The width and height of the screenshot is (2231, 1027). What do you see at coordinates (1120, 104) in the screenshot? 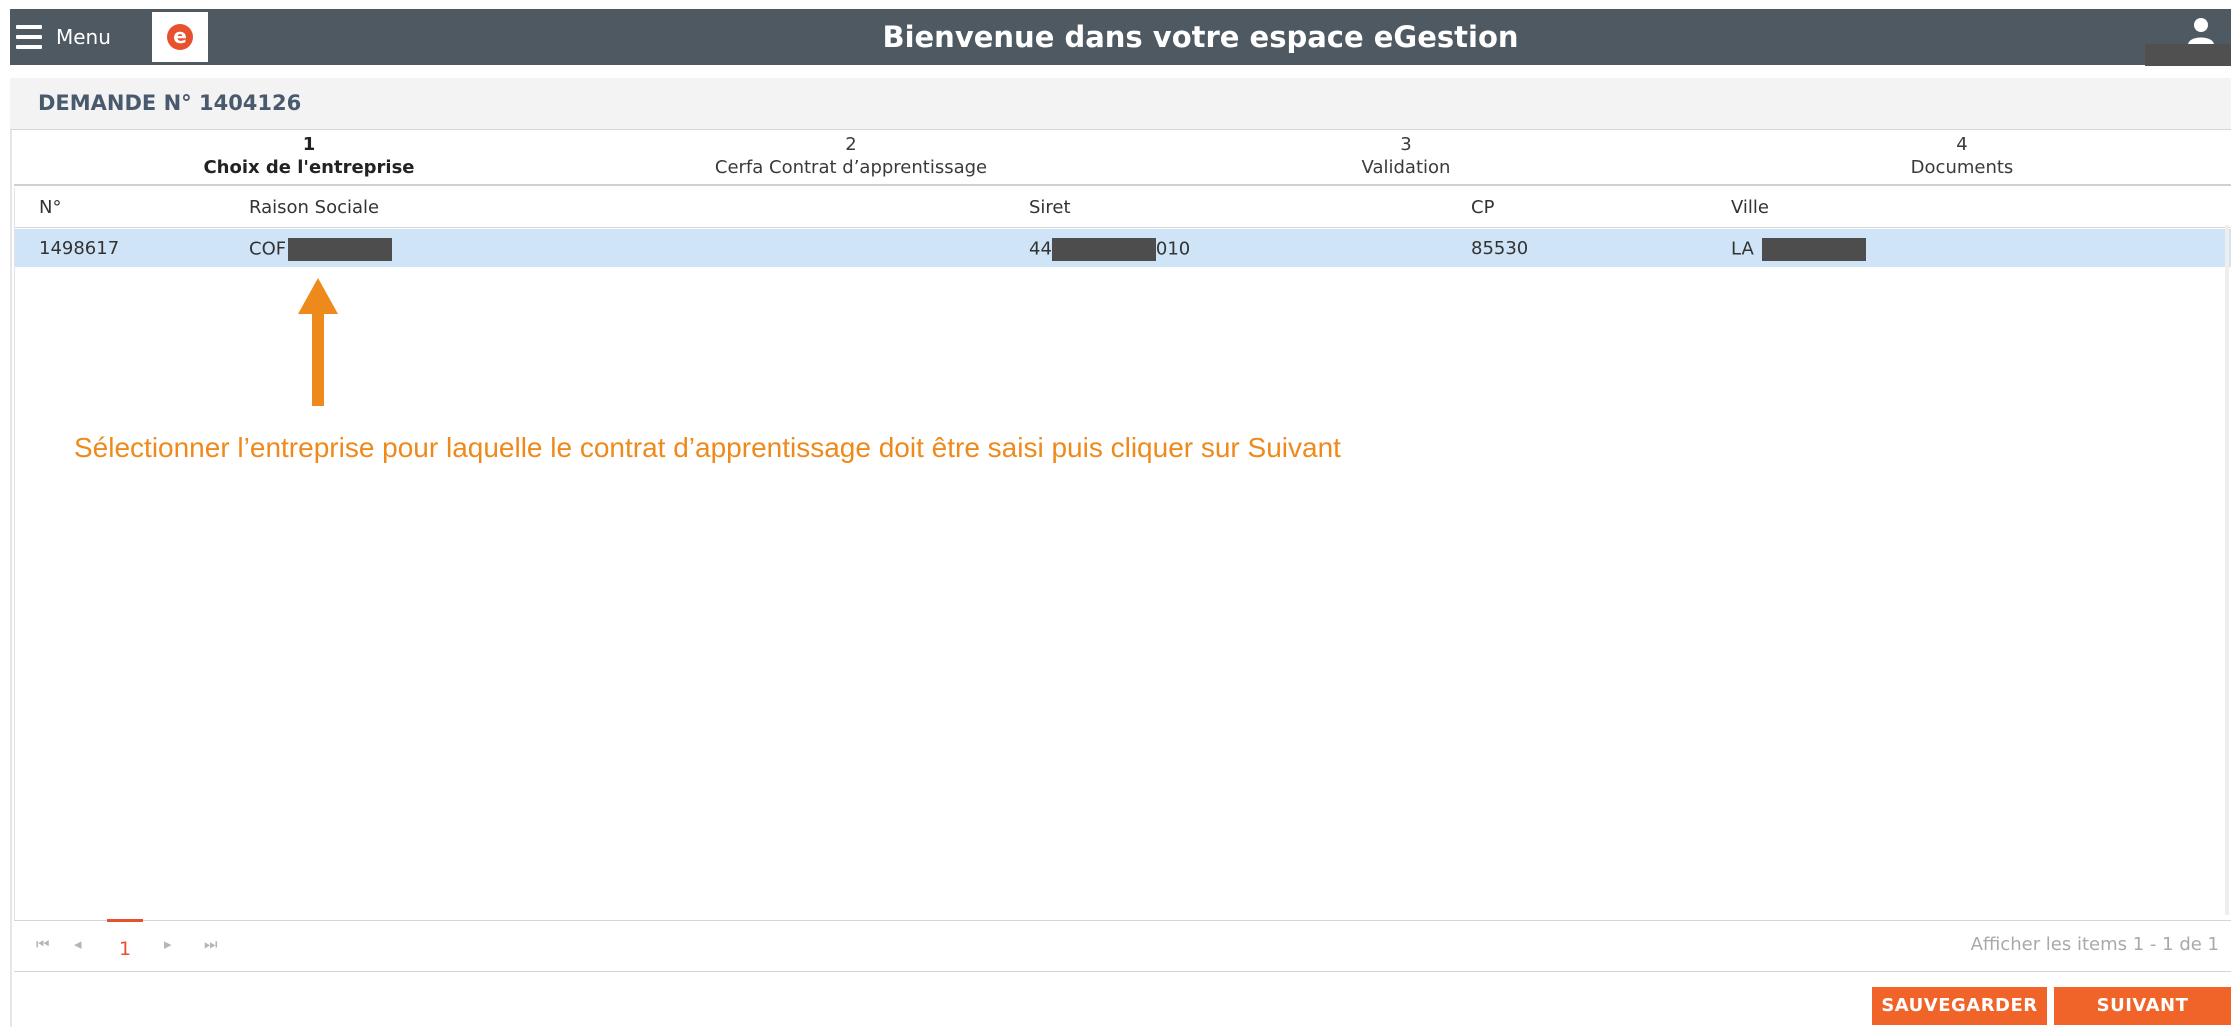
I see `demande-header: DEMANDE N° 1404126` at bounding box center [1120, 104].